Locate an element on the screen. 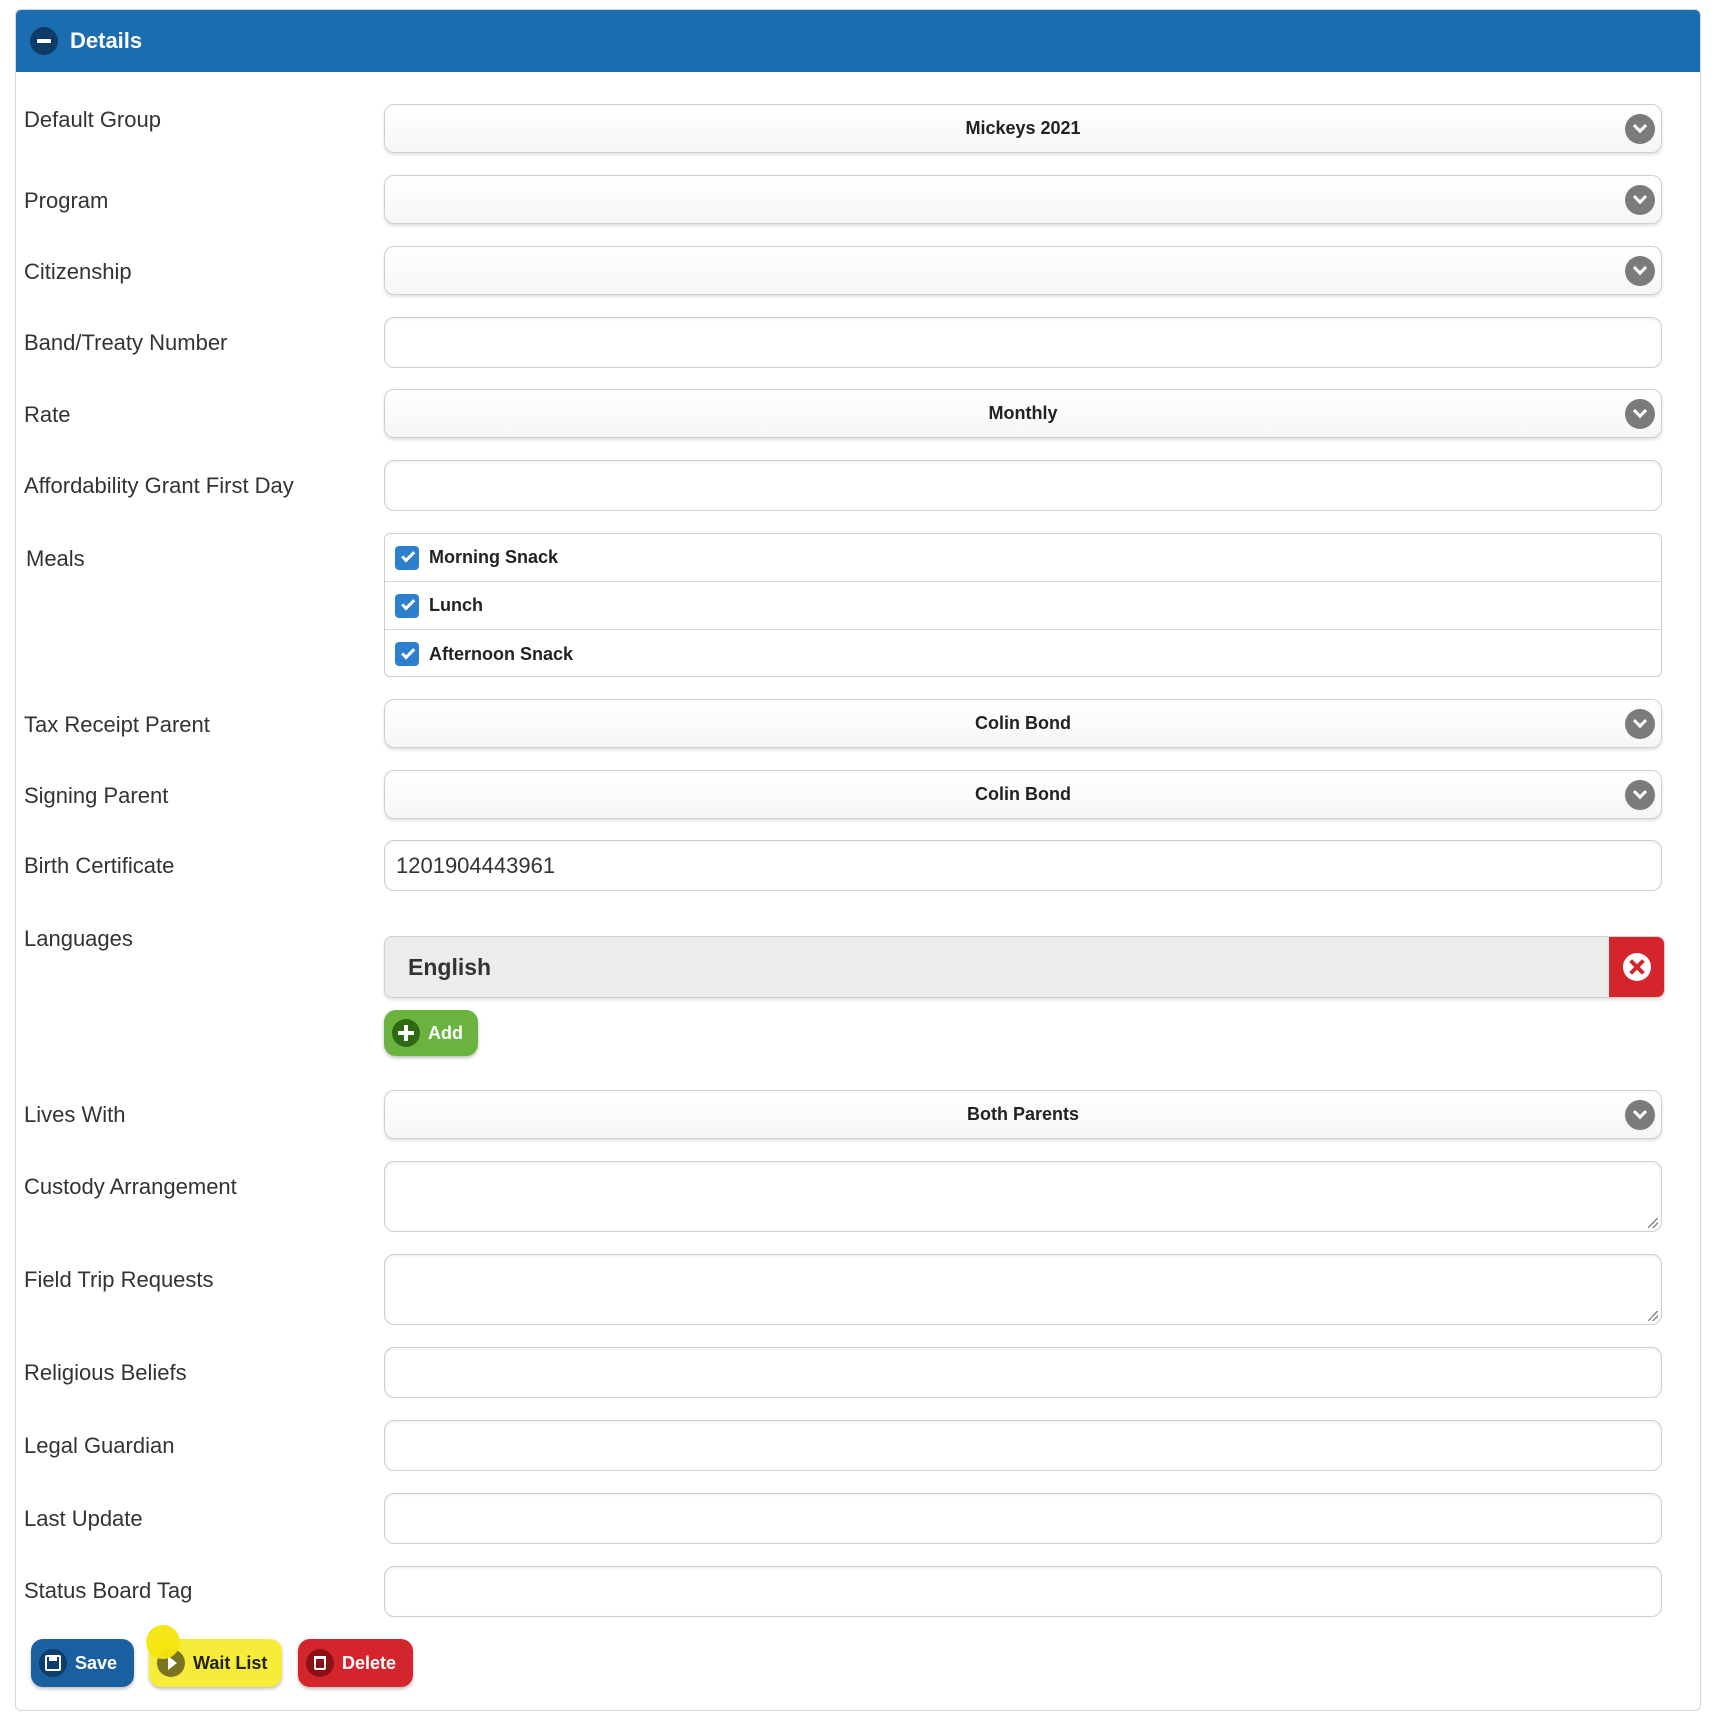  religious-beliefs-label: Religious Beliefs is located at coordinates (105, 1372).